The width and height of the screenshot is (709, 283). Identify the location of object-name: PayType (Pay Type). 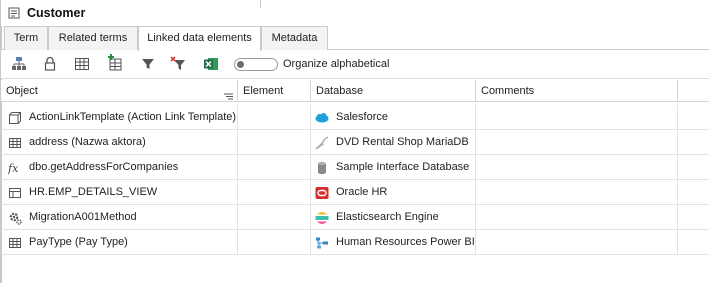
(78, 242).